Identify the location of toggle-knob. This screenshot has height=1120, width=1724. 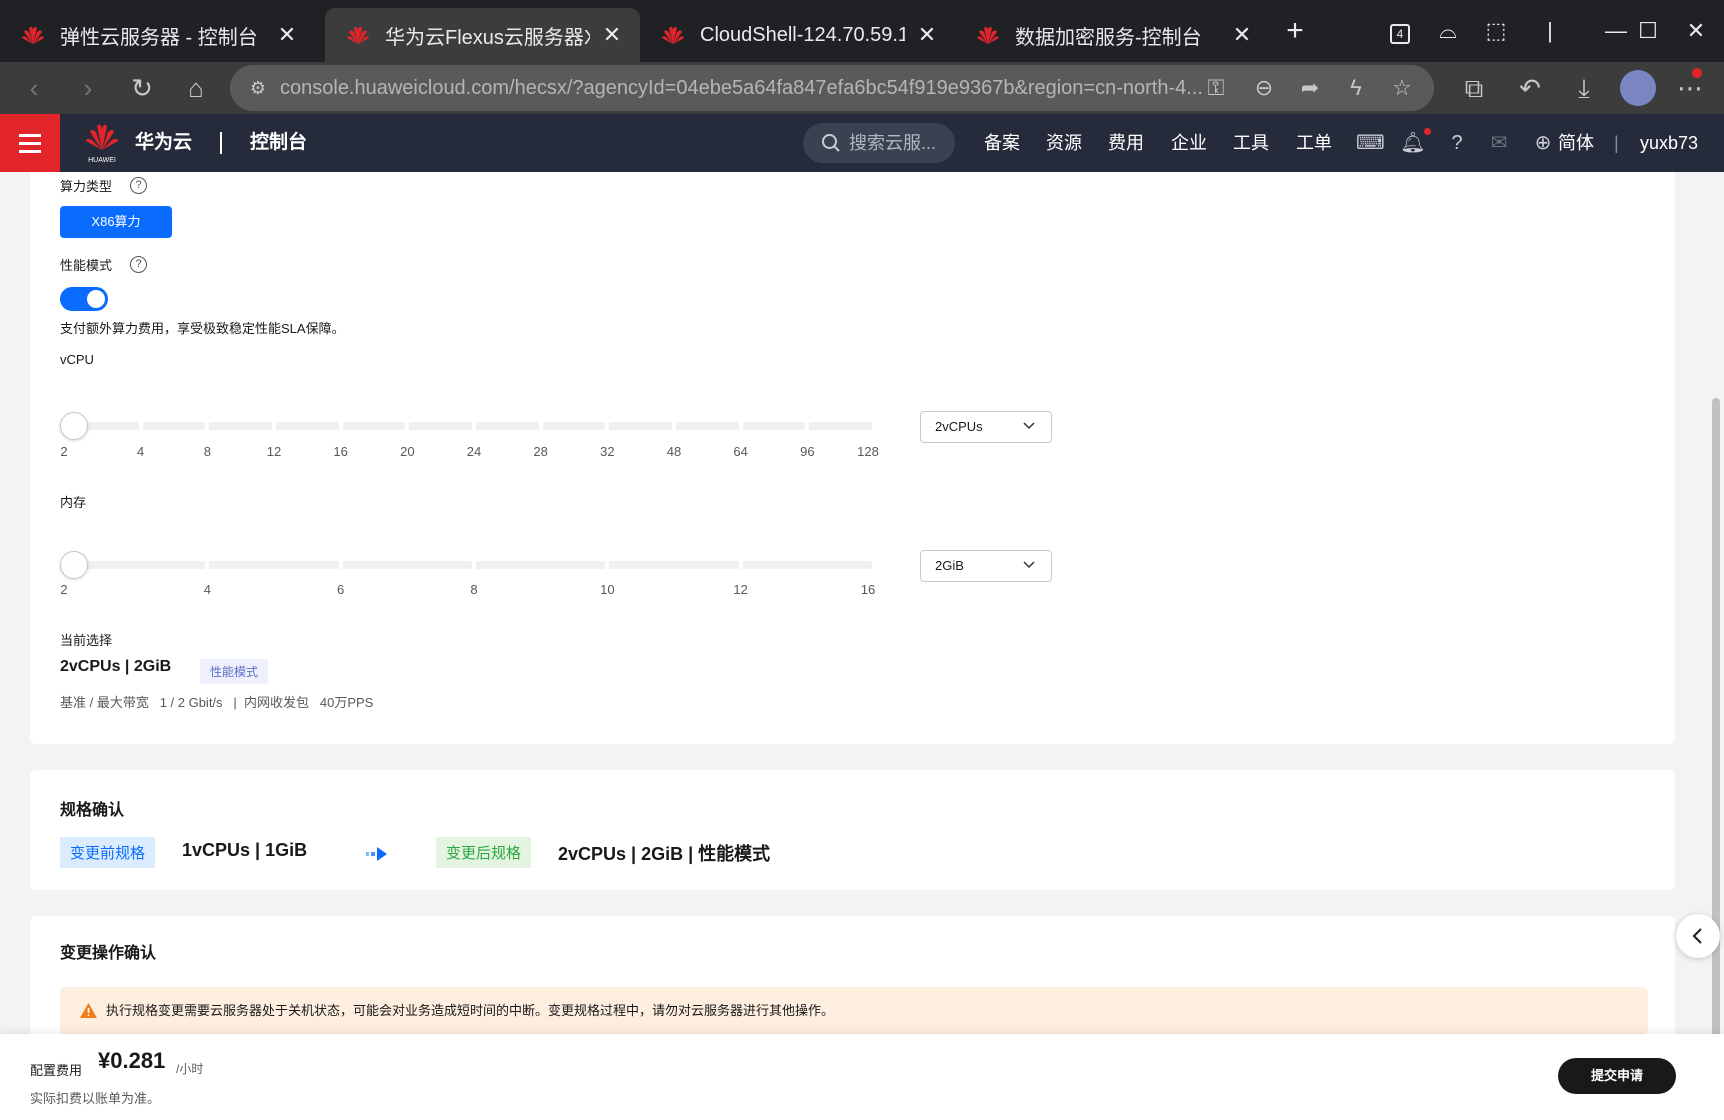
(96, 299).